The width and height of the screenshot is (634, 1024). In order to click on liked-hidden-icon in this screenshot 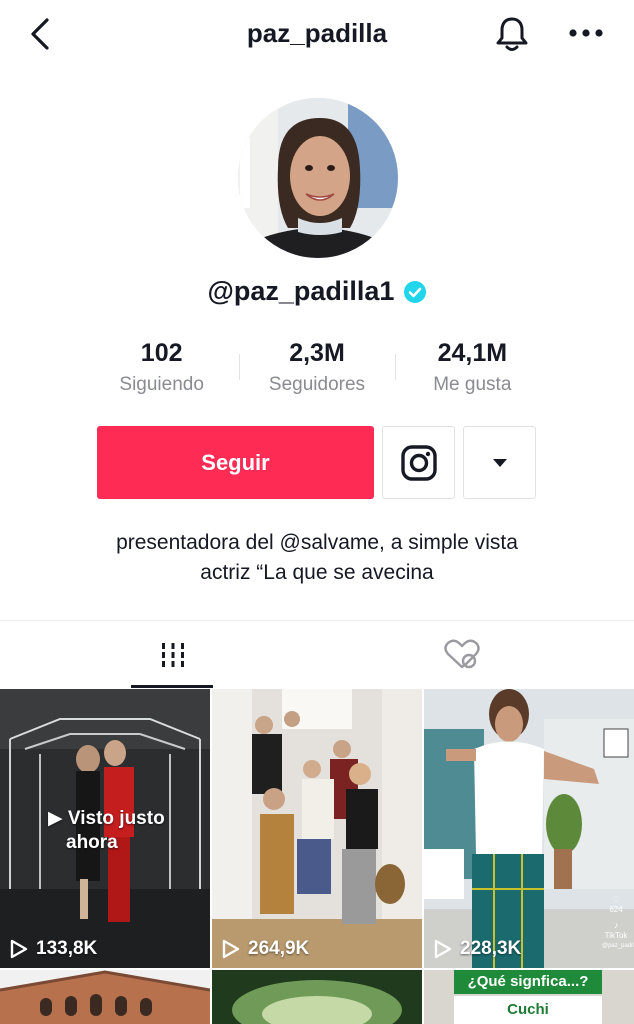, I will do `click(461, 654)`.